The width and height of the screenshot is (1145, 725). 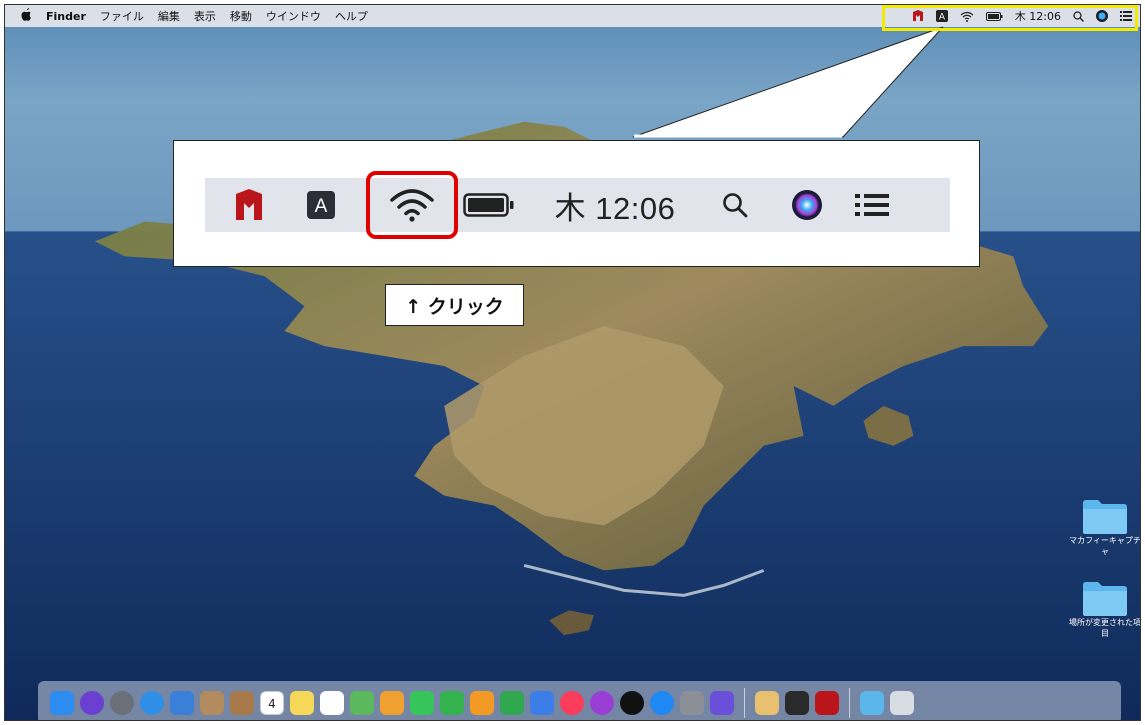 What do you see at coordinates (767, 702) in the screenshot?
I see `preview-icon` at bounding box center [767, 702].